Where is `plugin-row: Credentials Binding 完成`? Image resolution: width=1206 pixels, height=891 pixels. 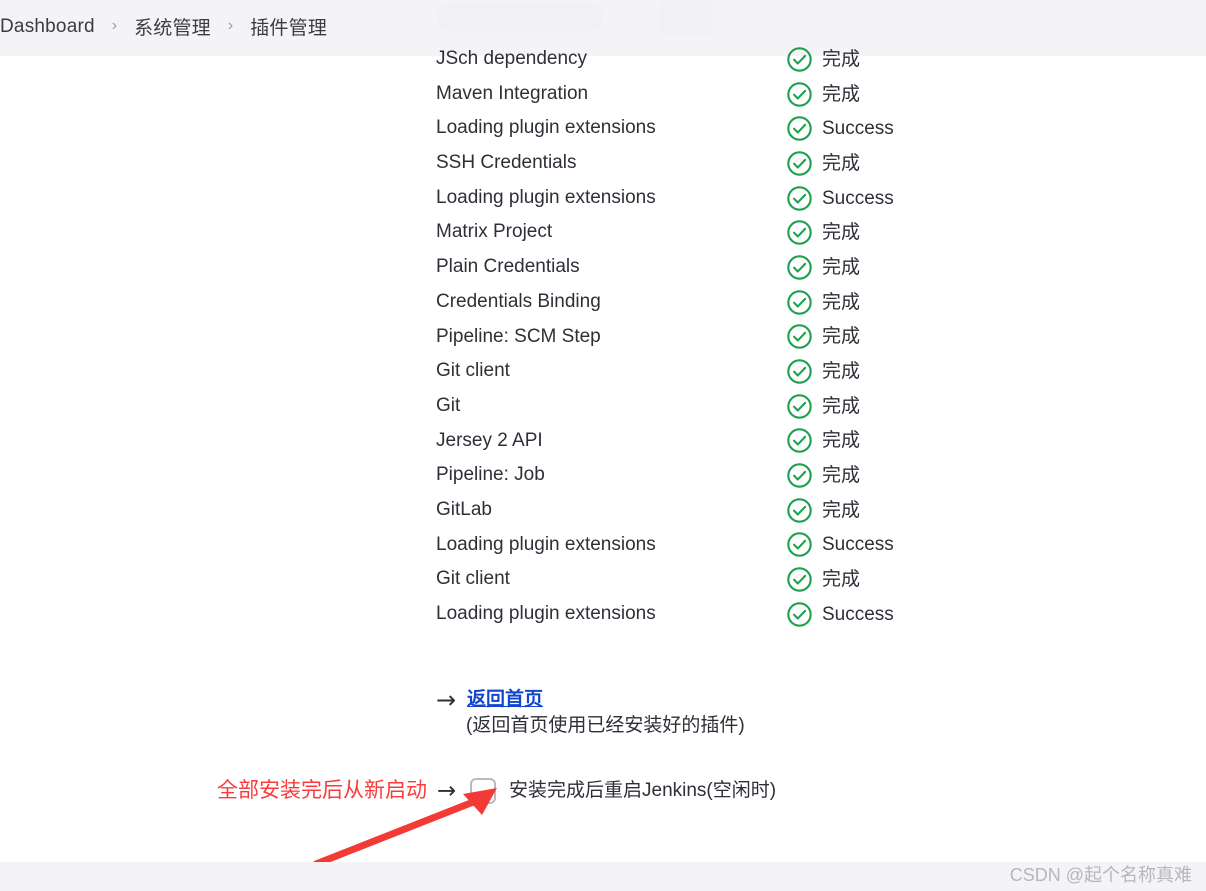 plugin-row: Credentials Binding 完成 is located at coordinates (603, 302).